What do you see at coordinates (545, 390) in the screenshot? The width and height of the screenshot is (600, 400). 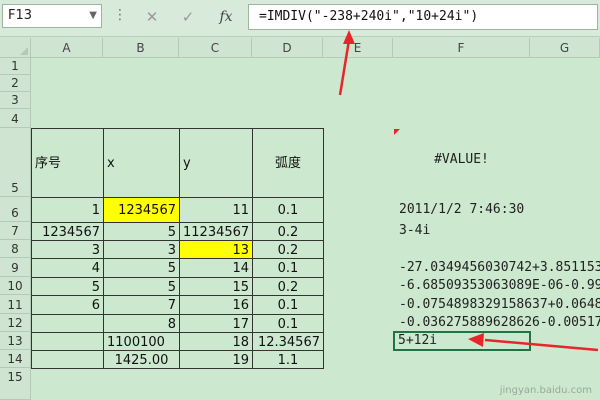 I see `watermark: jingyan.baidu.com` at bounding box center [545, 390].